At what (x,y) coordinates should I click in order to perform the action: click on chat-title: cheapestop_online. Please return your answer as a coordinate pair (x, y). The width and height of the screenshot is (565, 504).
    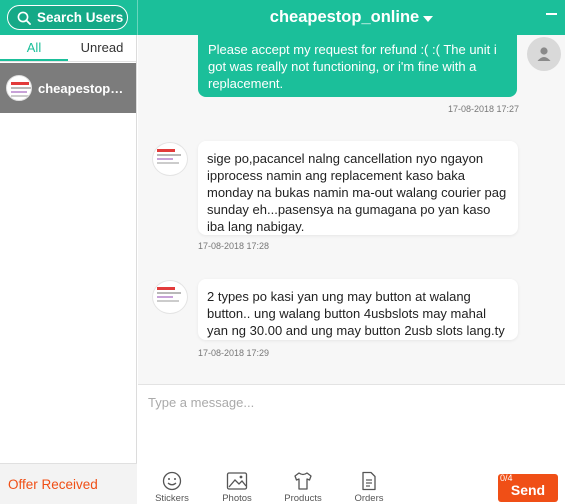
    Looking at the image, I should click on (344, 17).